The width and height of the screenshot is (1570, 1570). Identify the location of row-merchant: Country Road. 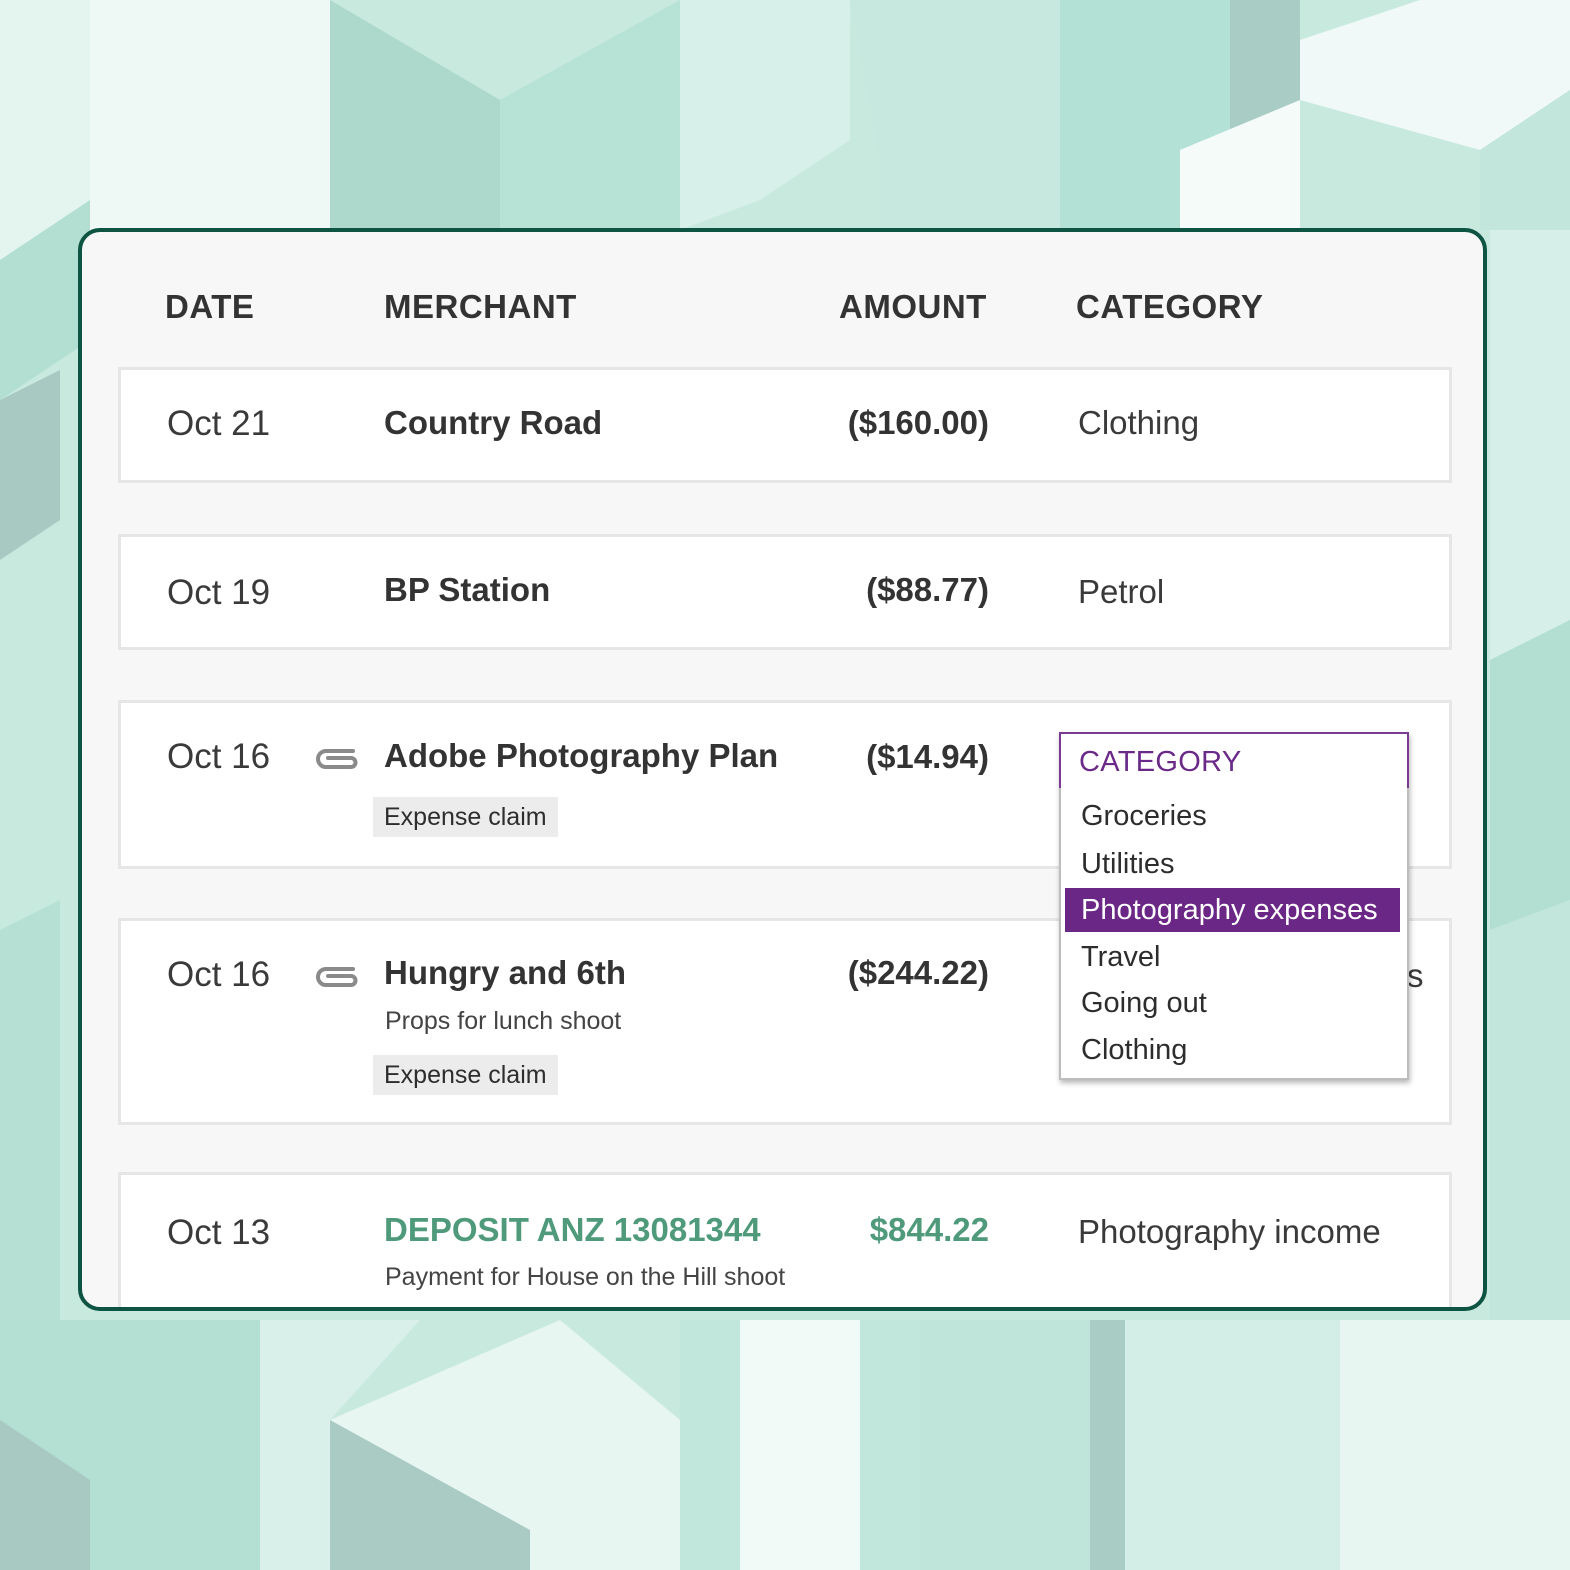
(493, 423).